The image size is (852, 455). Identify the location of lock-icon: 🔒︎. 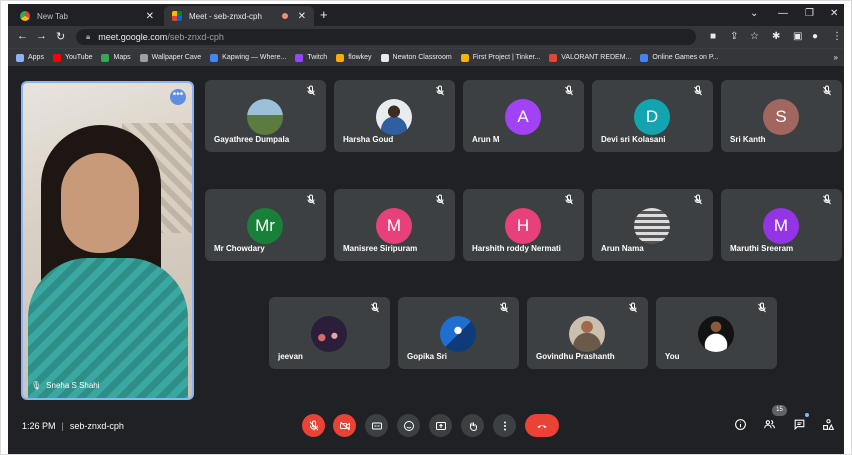
(88, 36).